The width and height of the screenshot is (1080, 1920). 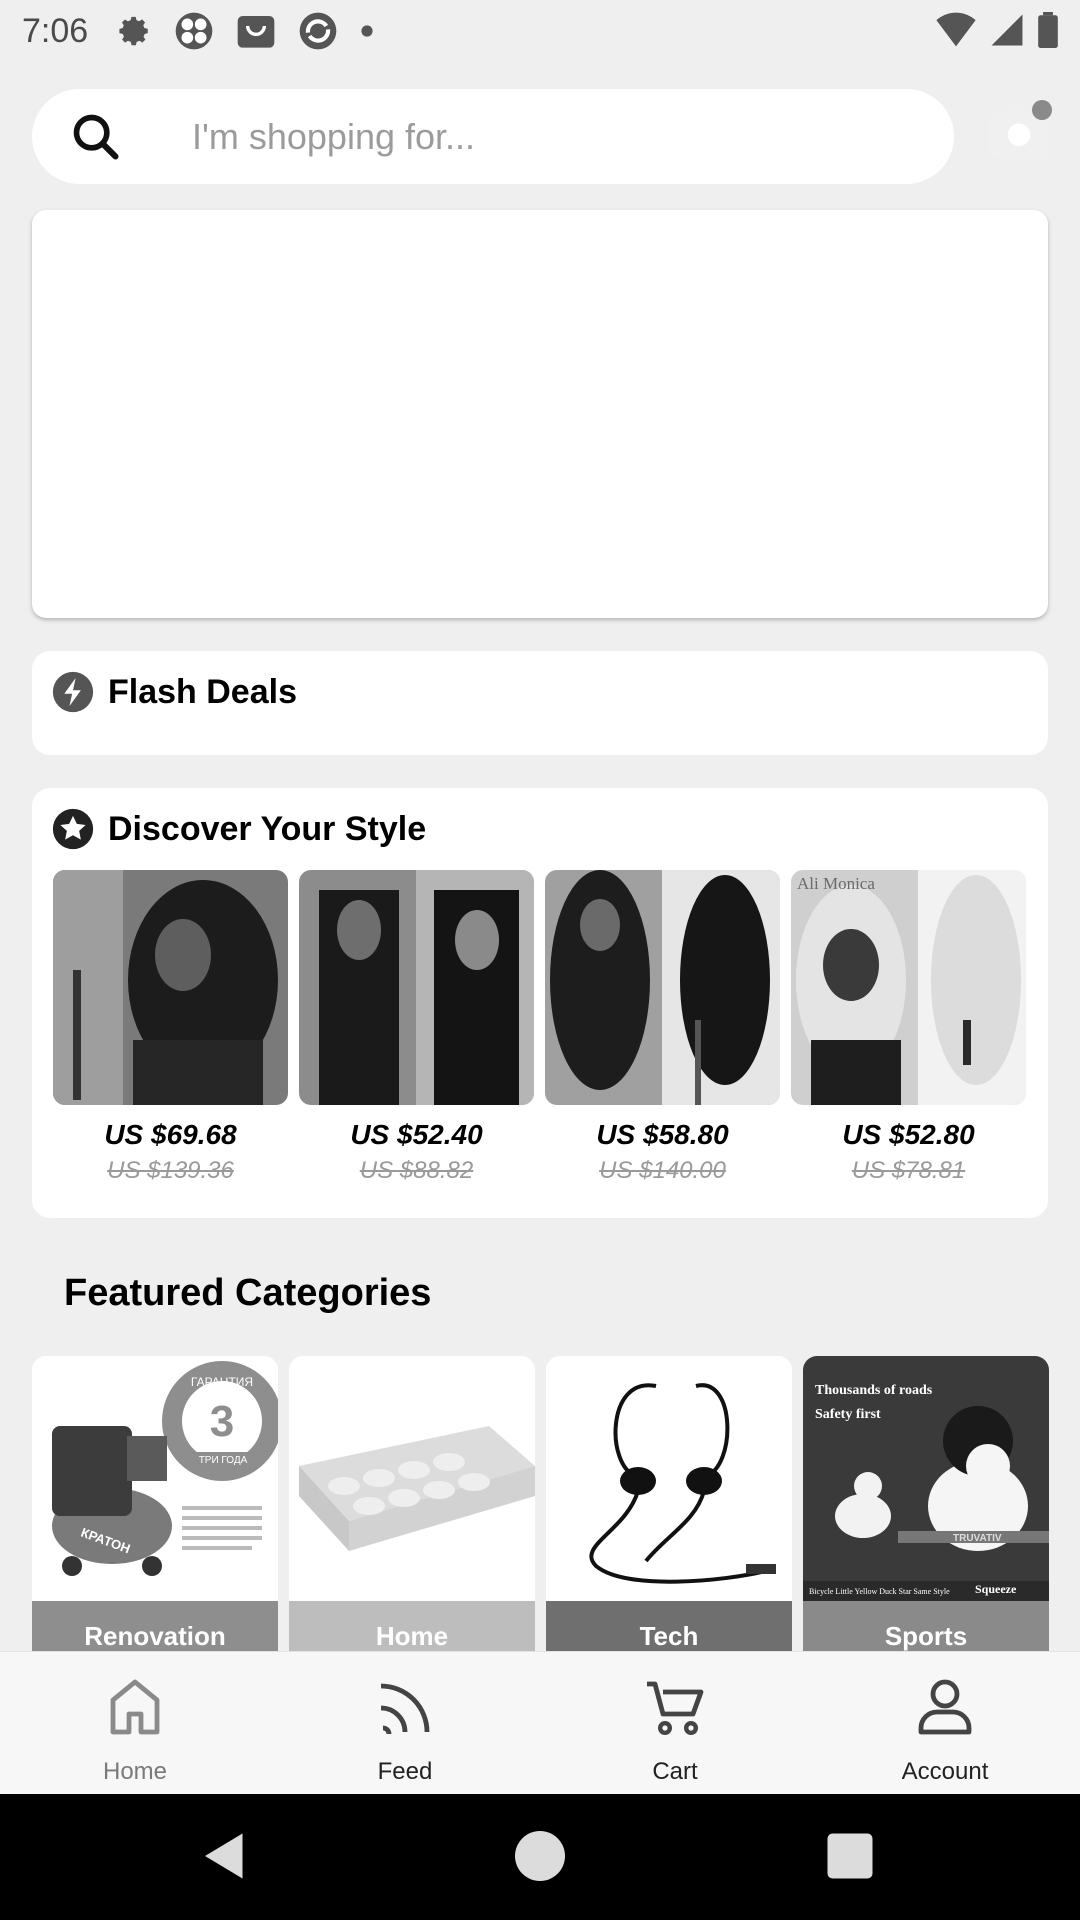 I want to click on image-watermark-text: Ali Monica, so click(x=836, y=883).